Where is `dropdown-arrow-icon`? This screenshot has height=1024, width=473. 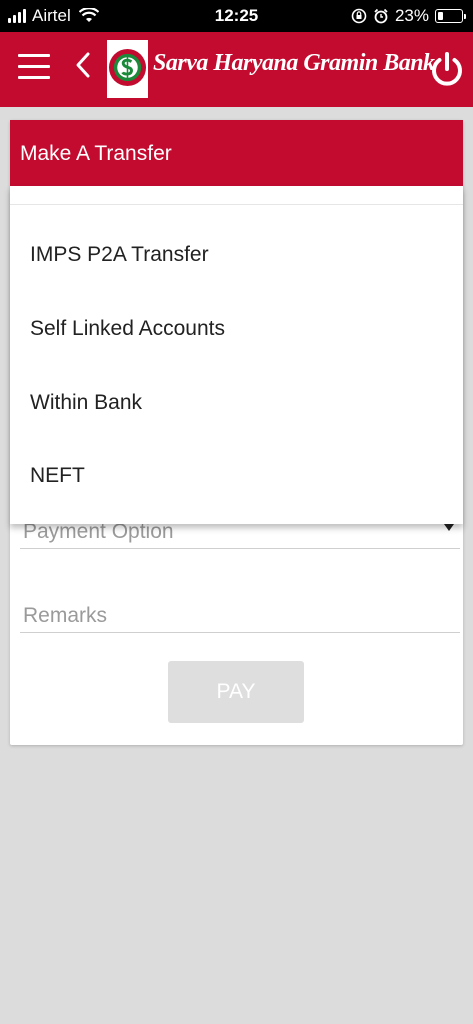 dropdown-arrow-icon is located at coordinates (449, 527).